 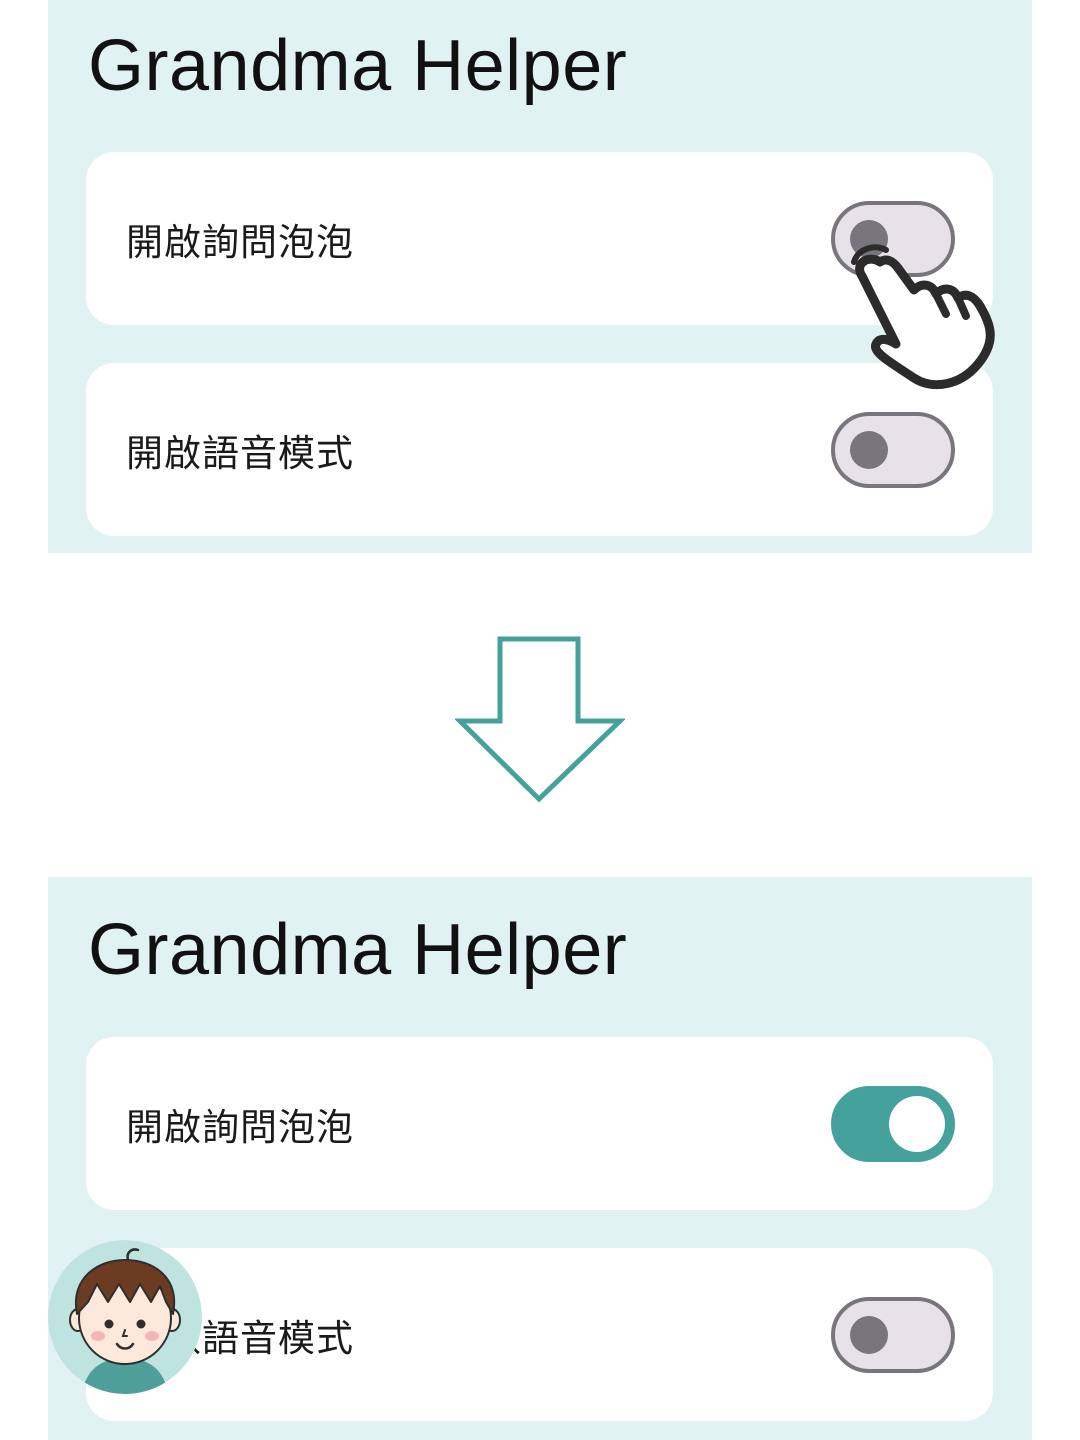 I want to click on boy-avatar-icon, so click(x=125, y=1317).